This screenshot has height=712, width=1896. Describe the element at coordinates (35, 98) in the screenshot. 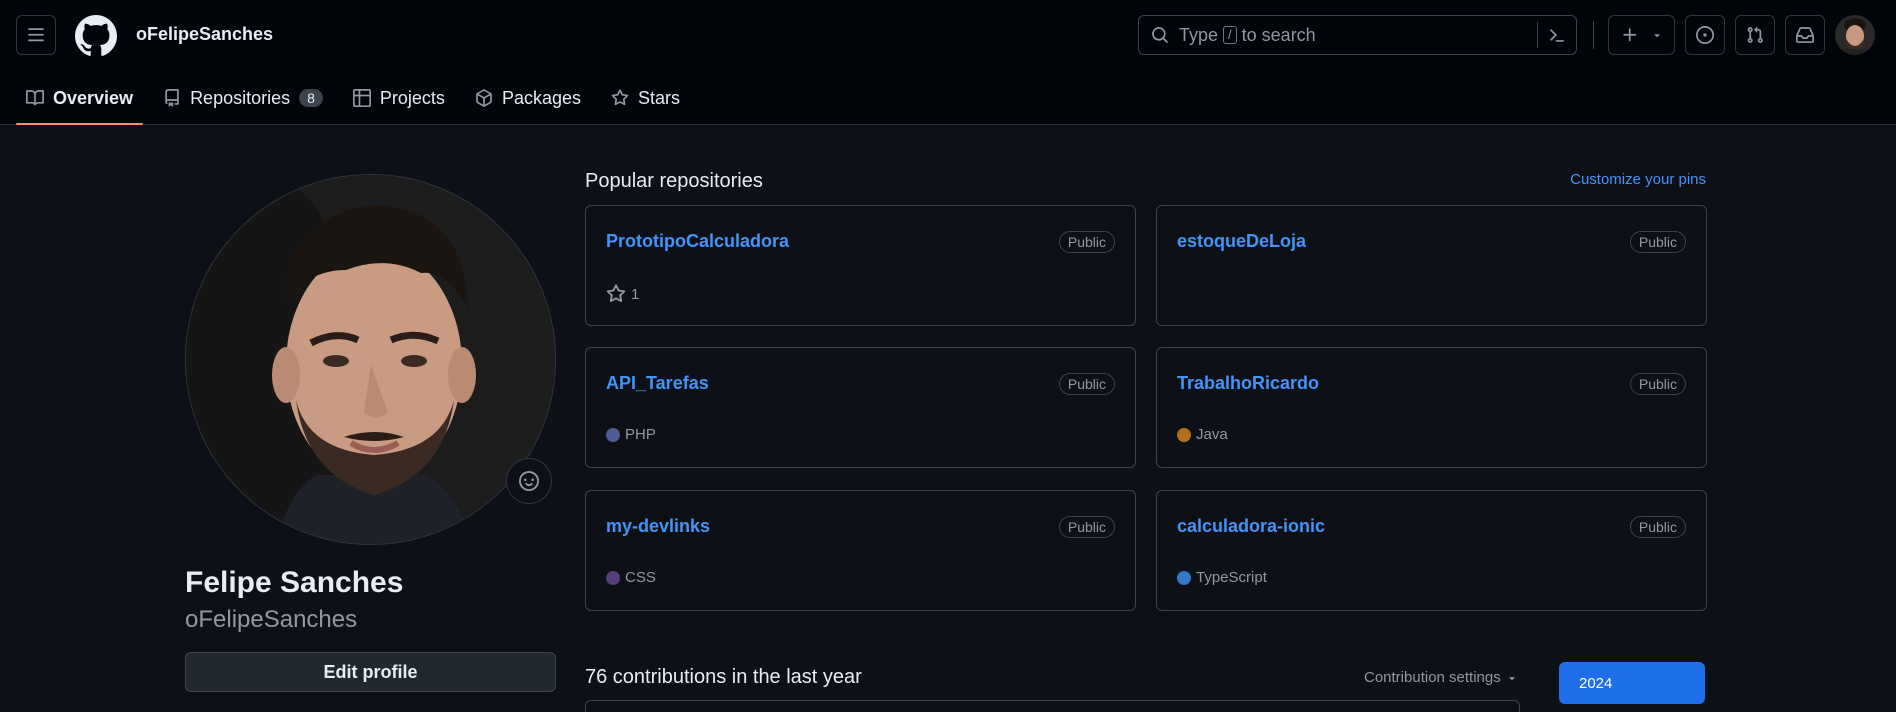

I see `book-icon` at that location.